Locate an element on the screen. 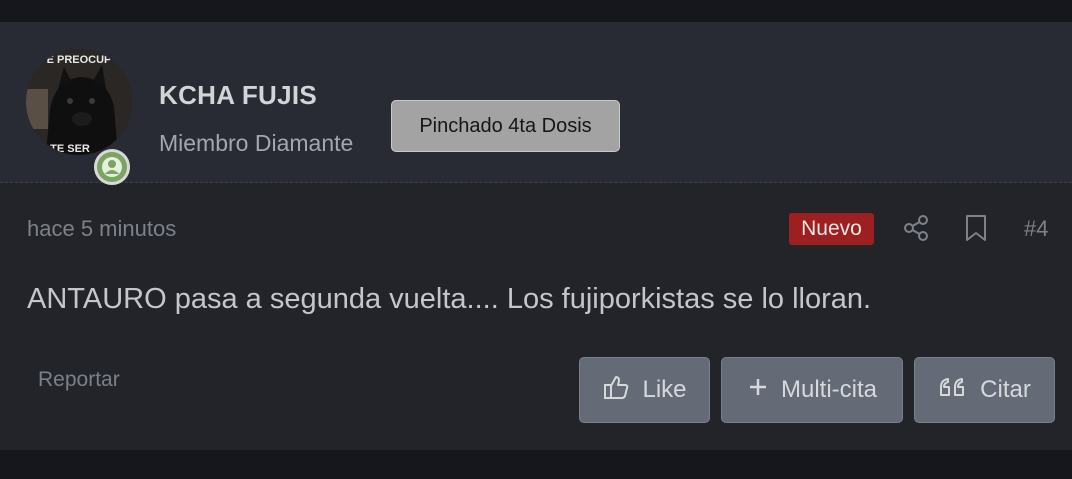 Image resolution: width=1072 pixels, height=479 pixels. plus-icon is located at coordinates (758, 390).